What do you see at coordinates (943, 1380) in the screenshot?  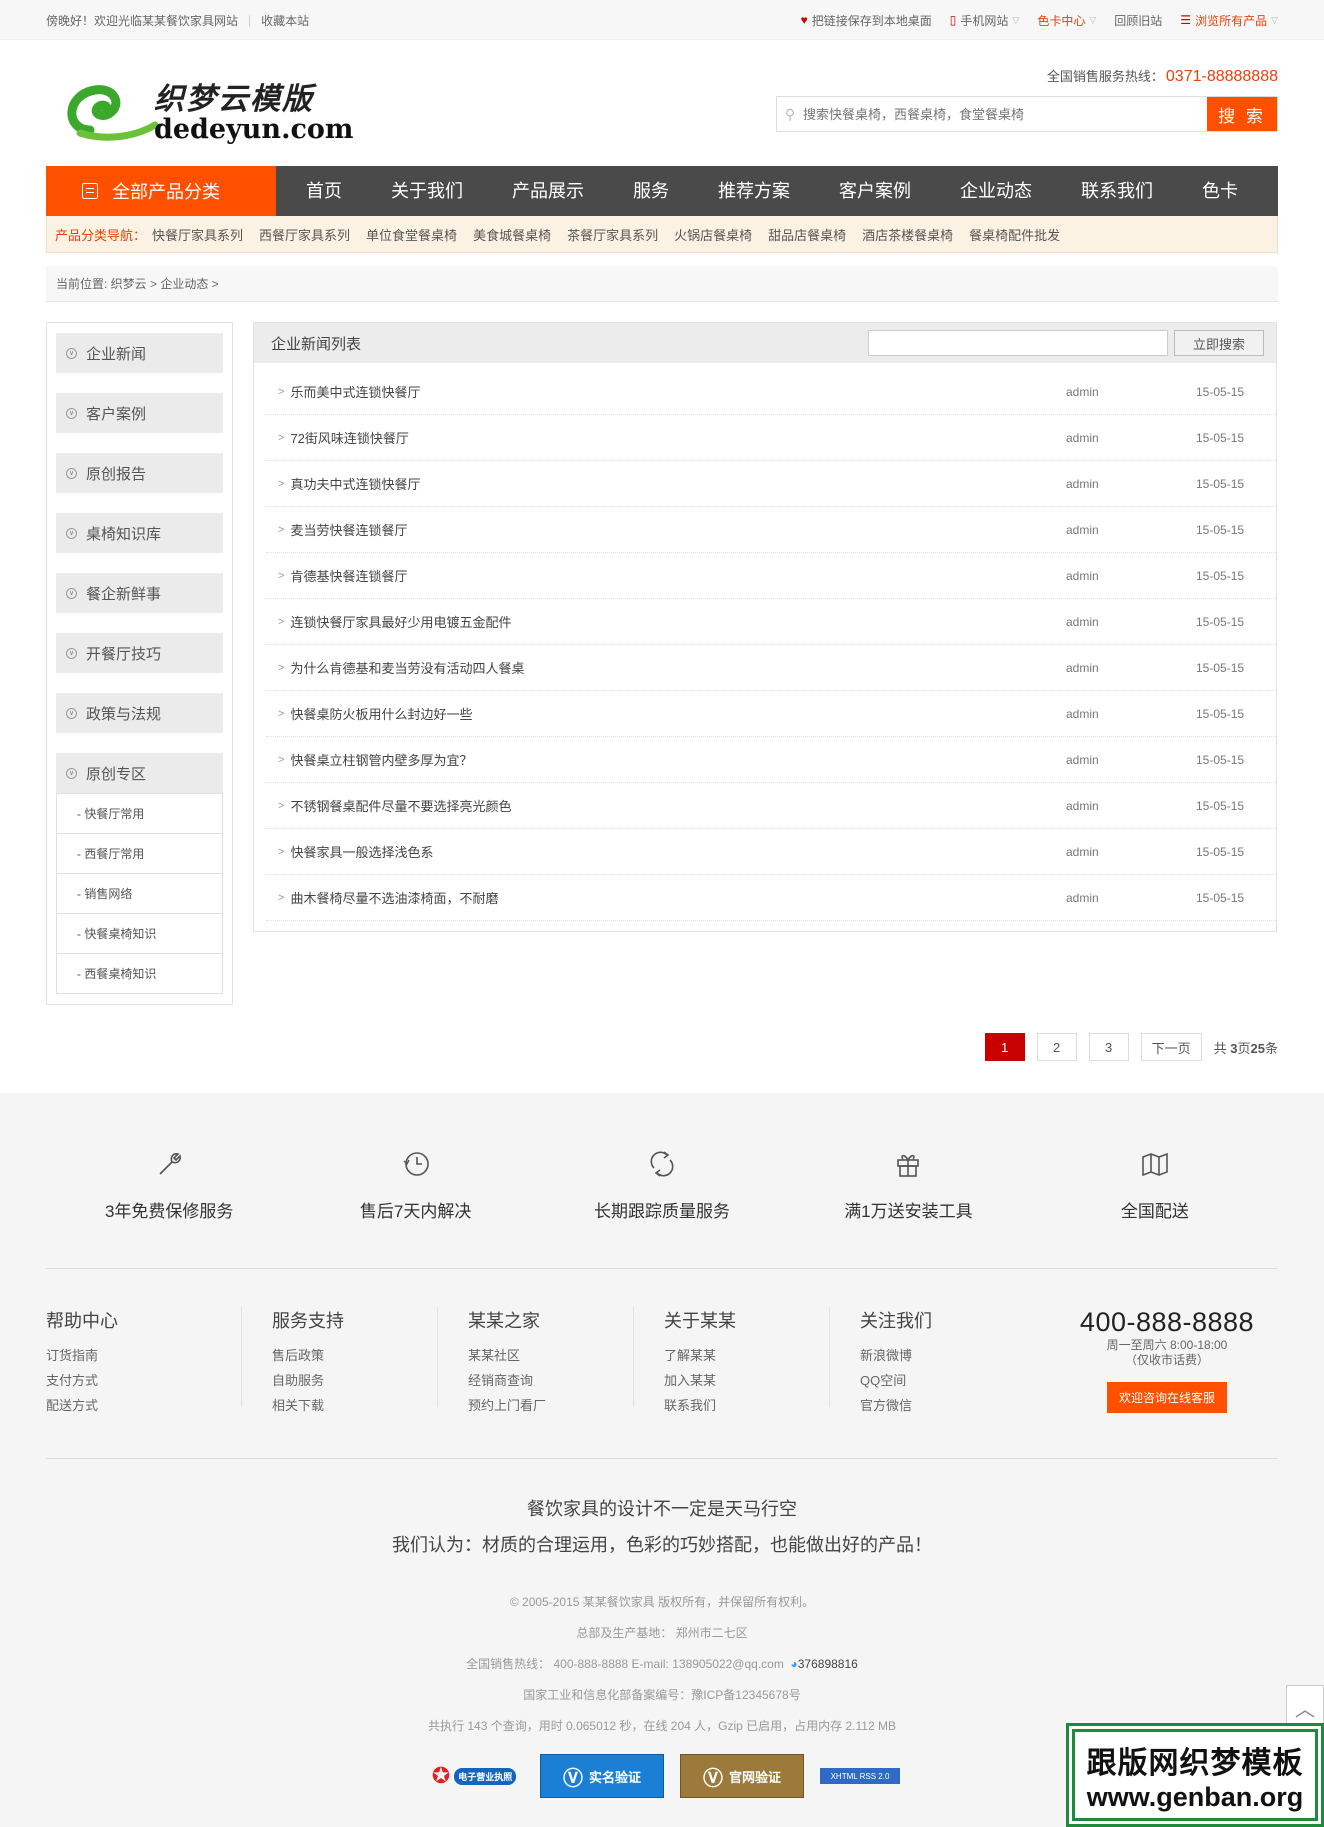 I see `footer-link: QQ空间` at bounding box center [943, 1380].